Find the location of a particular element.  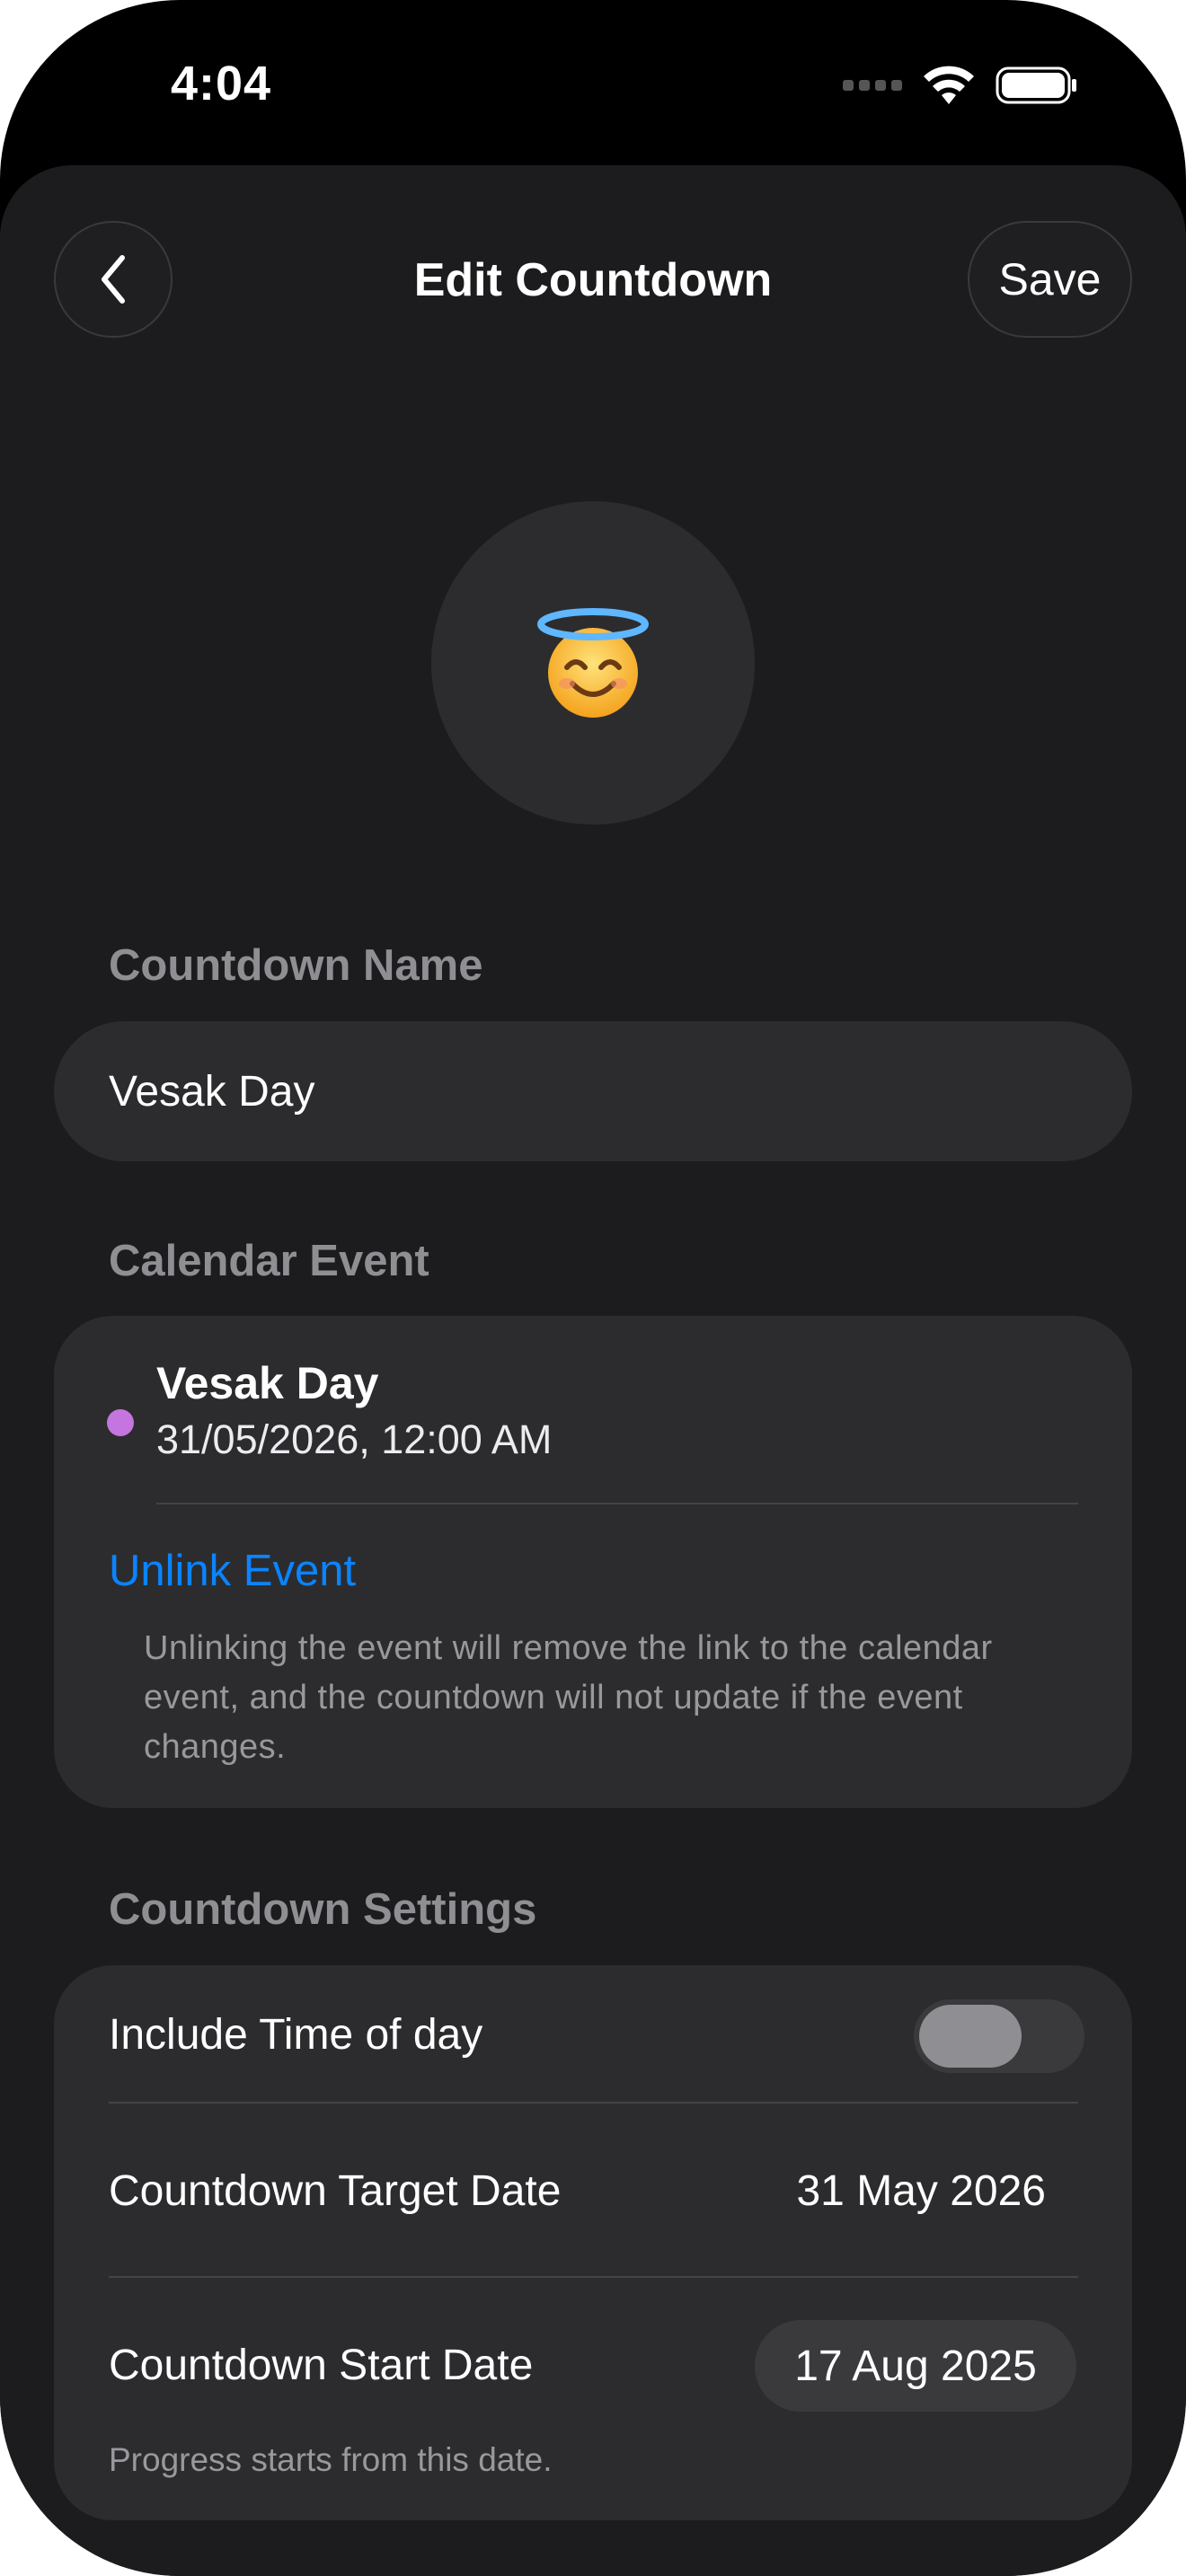

emoji-picker-button is located at coordinates (593, 663).